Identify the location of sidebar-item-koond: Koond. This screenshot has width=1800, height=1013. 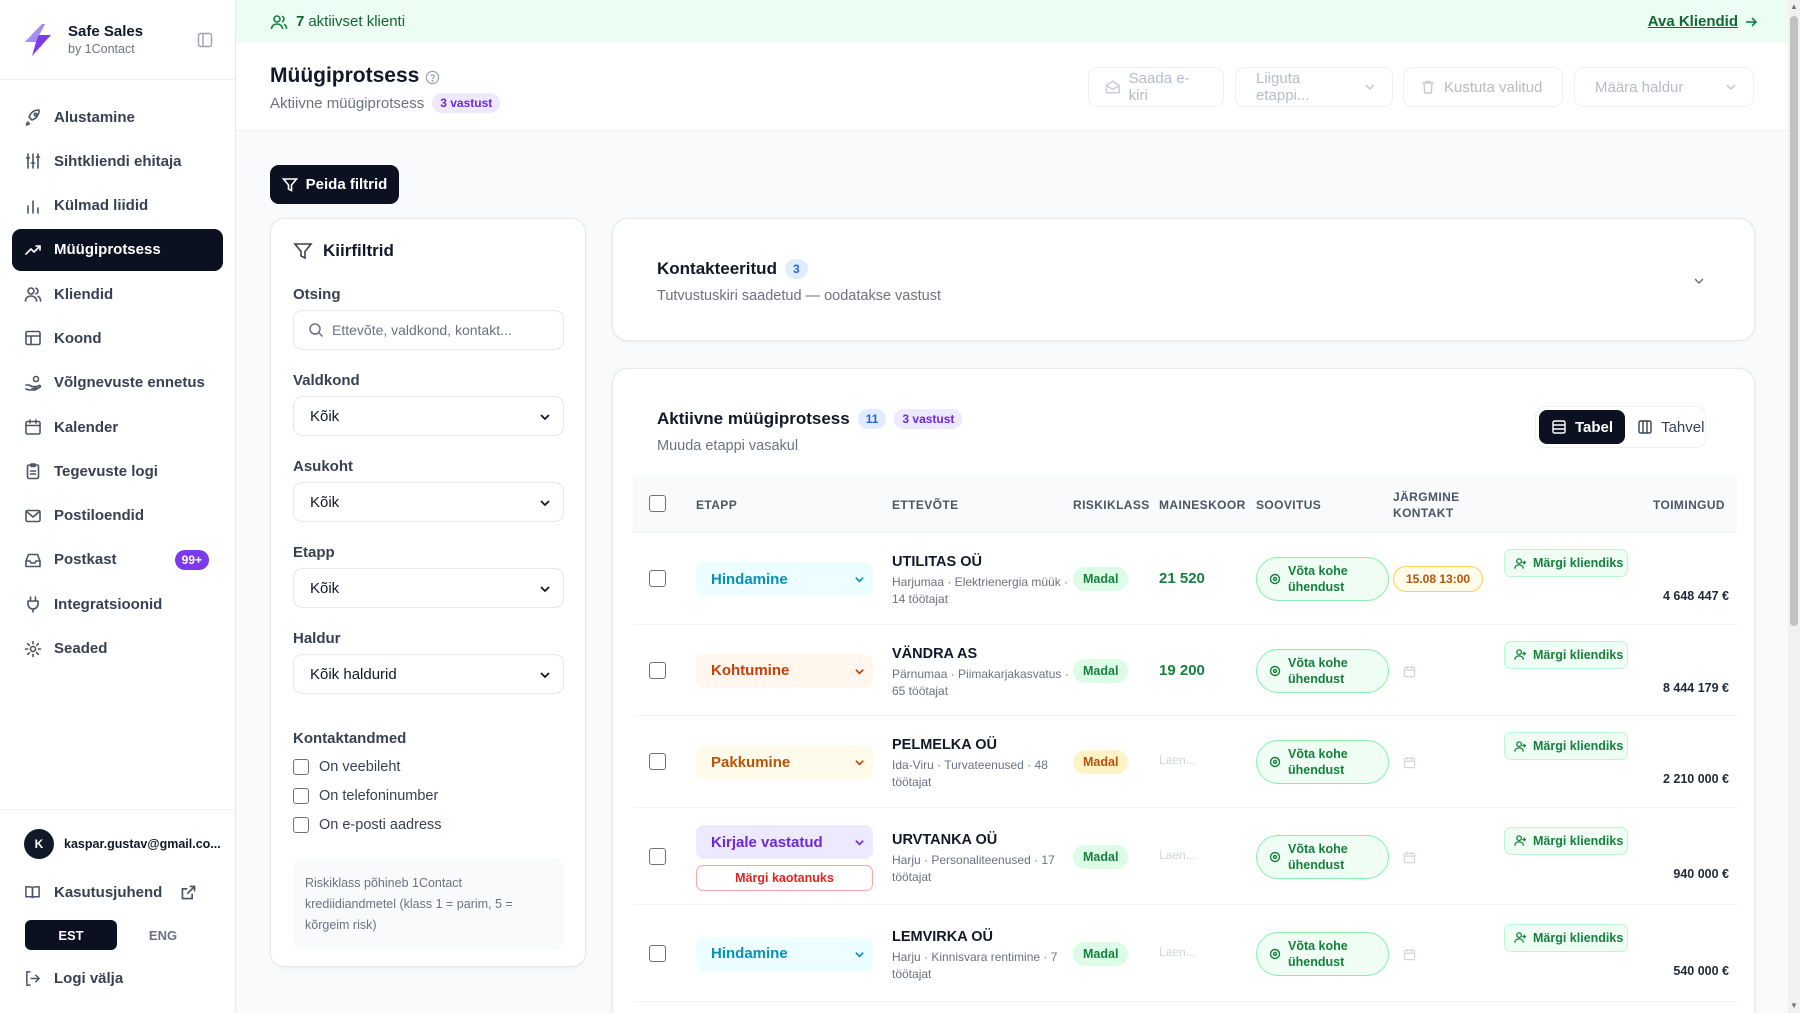
(117, 338).